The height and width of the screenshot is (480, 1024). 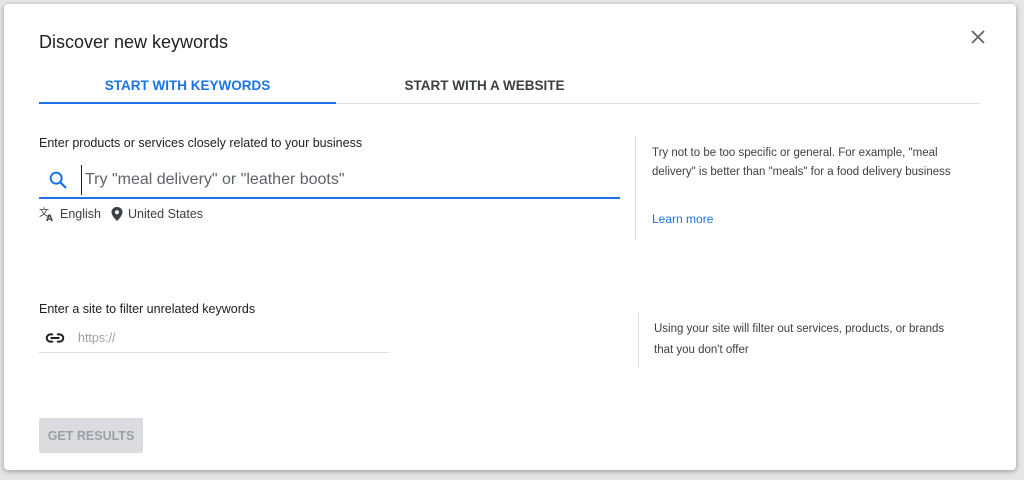 What do you see at coordinates (484, 85) in the screenshot?
I see `tab-start-with-website: START WITH A WEBSITE` at bounding box center [484, 85].